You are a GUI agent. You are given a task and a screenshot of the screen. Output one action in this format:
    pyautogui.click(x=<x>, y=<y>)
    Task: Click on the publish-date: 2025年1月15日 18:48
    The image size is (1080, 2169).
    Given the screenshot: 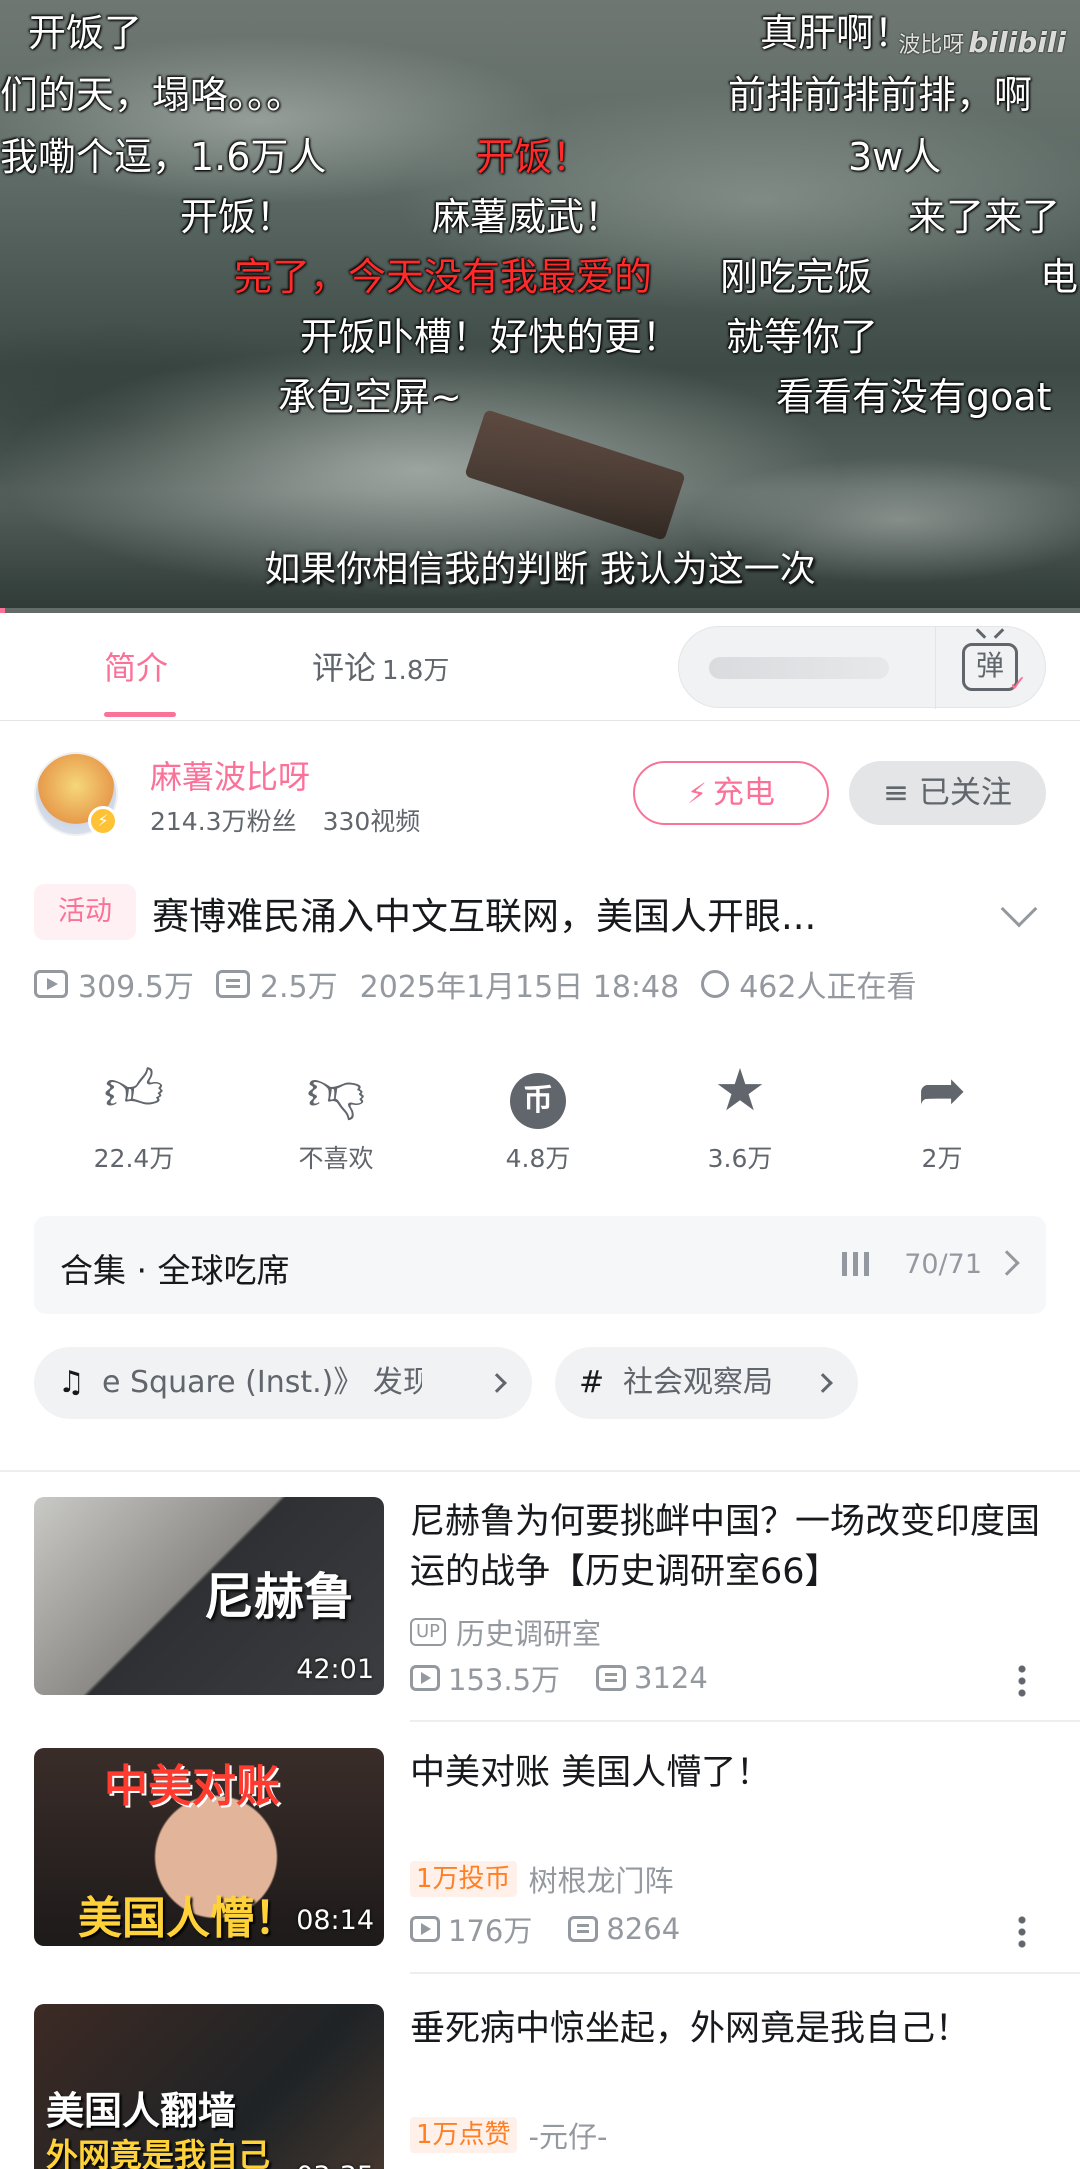 What is the action you would take?
    pyautogui.click(x=519, y=987)
    